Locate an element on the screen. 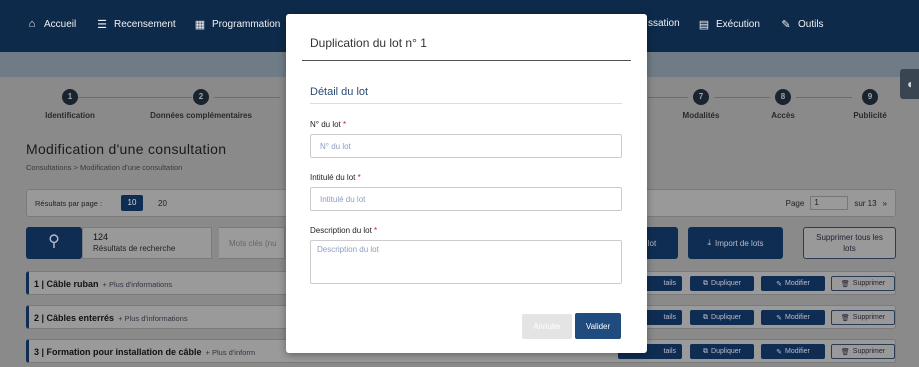 The height and width of the screenshot is (367, 919). step-number: 9 is located at coordinates (870, 97).